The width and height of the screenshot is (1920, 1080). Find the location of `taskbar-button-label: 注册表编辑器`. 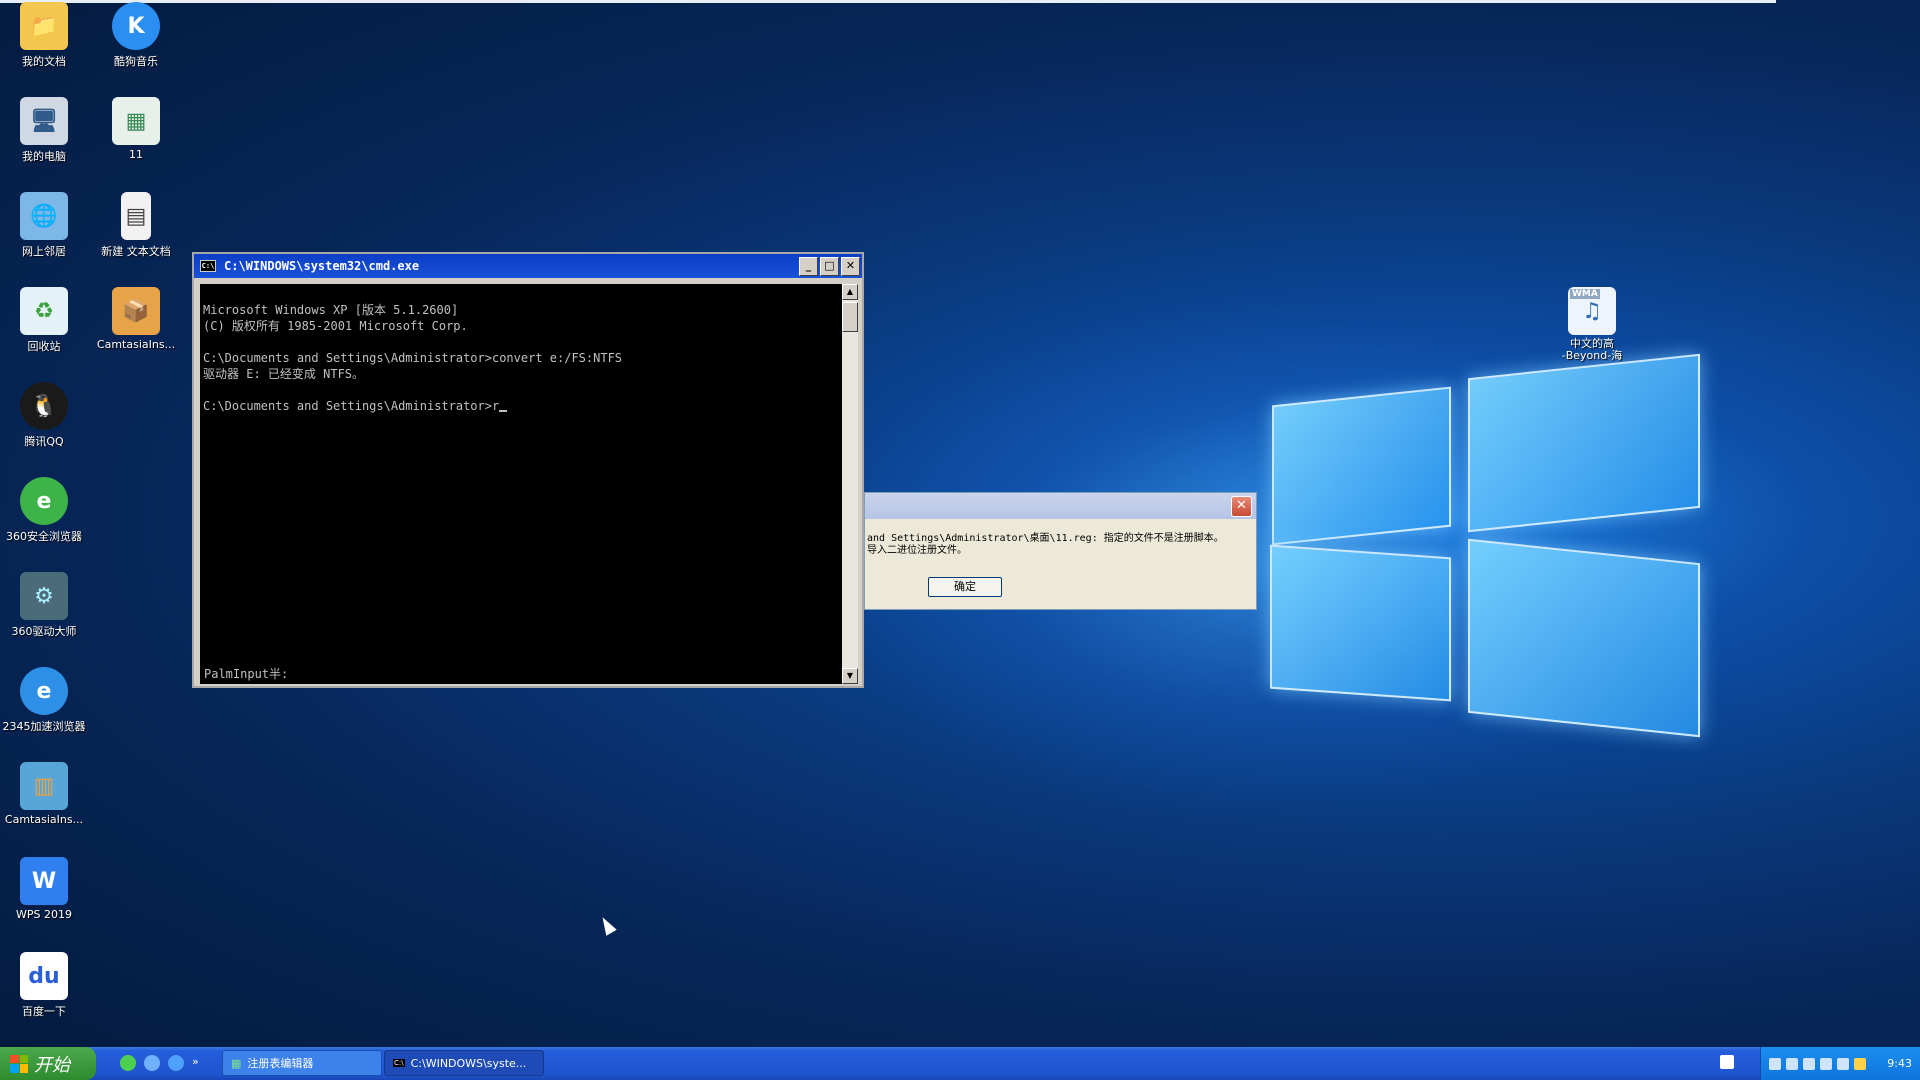

taskbar-button-label: 注册表编辑器 is located at coordinates (280, 1063).